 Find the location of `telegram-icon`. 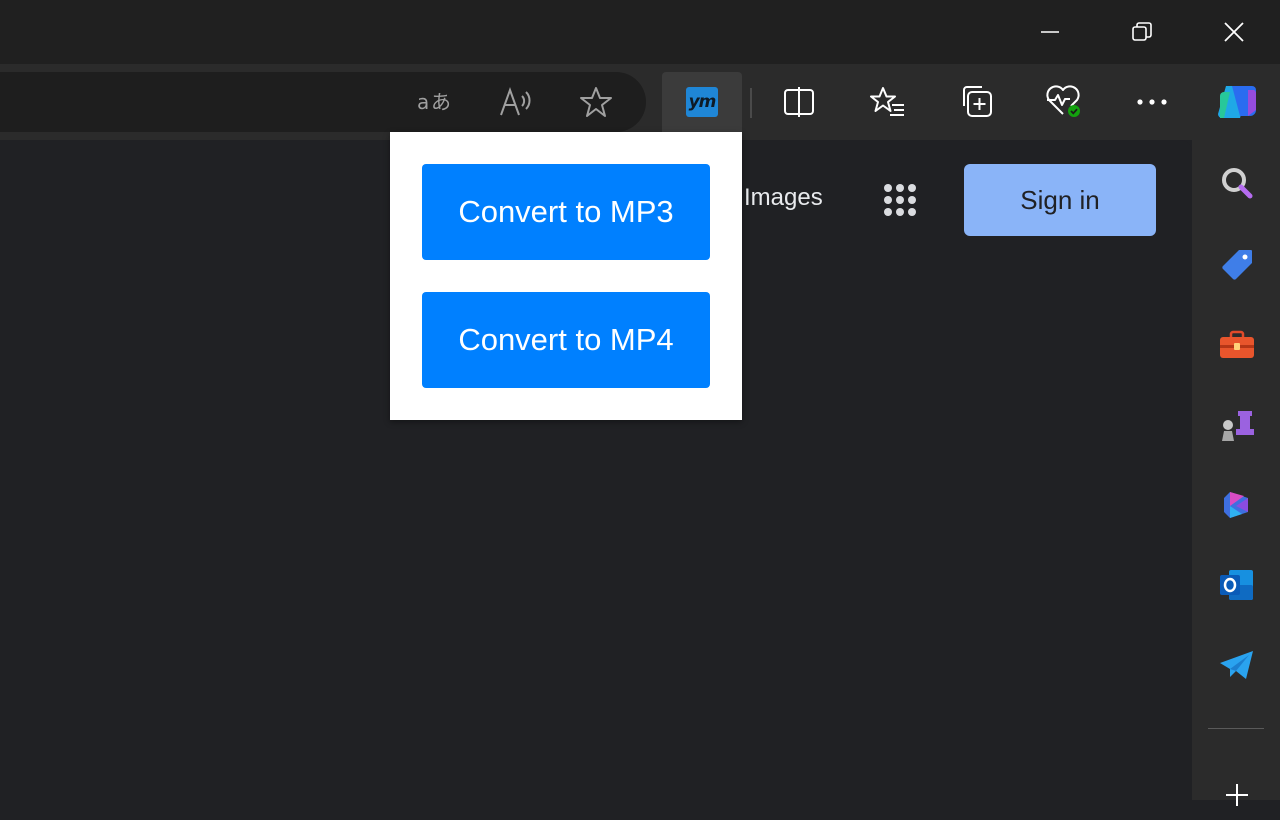

telegram-icon is located at coordinates (1236, 665).